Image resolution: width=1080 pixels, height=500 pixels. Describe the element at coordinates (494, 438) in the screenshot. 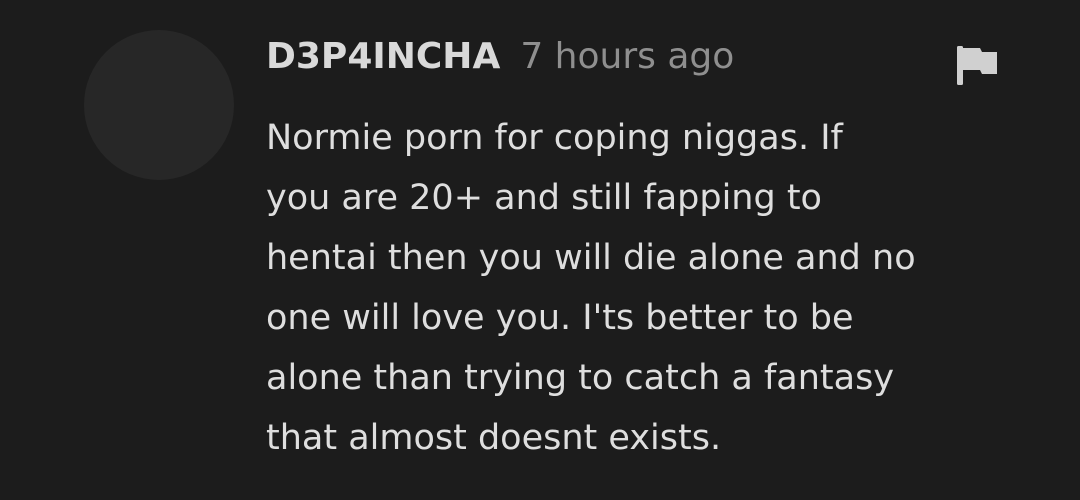

I see `comment-body-line: that almost doesnt exists.` at that location.